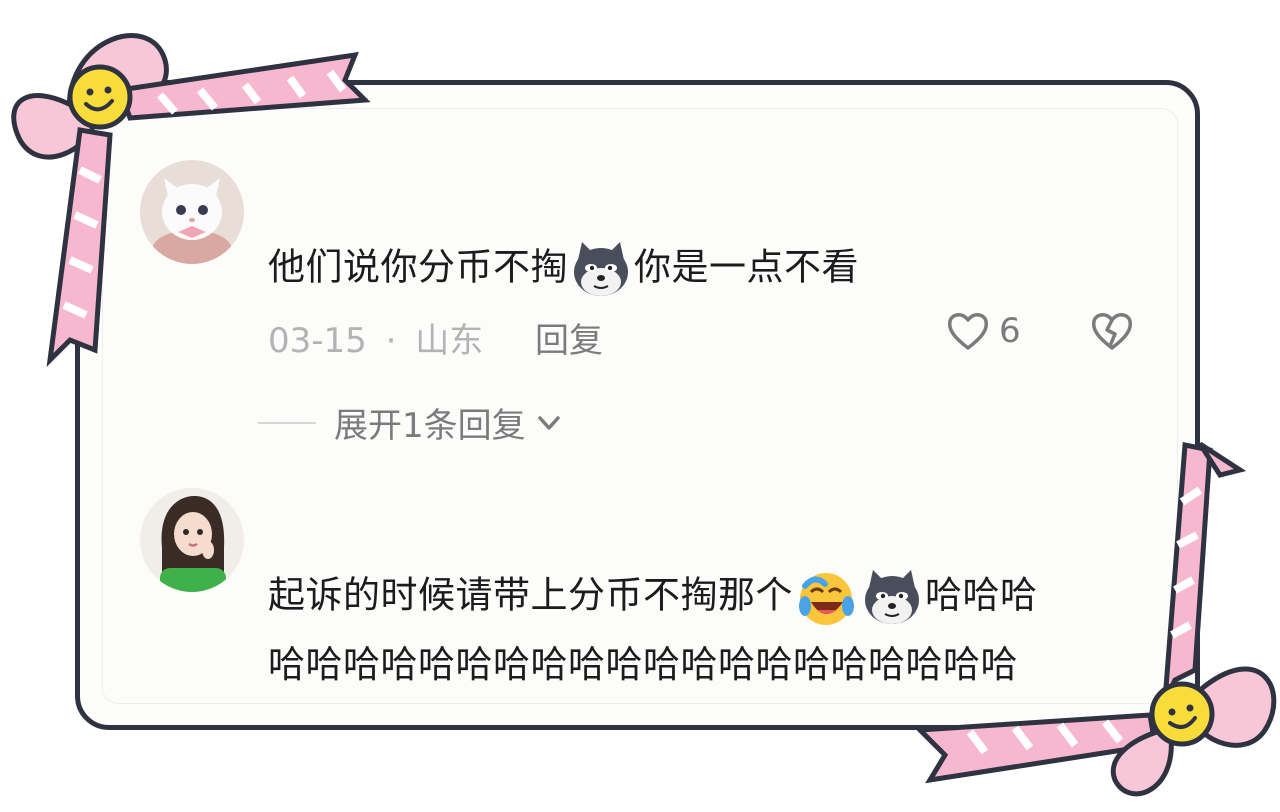  Describe the element at coordinates (548, 422) in the screenshot. I see `chevron-down-icon` at that location.